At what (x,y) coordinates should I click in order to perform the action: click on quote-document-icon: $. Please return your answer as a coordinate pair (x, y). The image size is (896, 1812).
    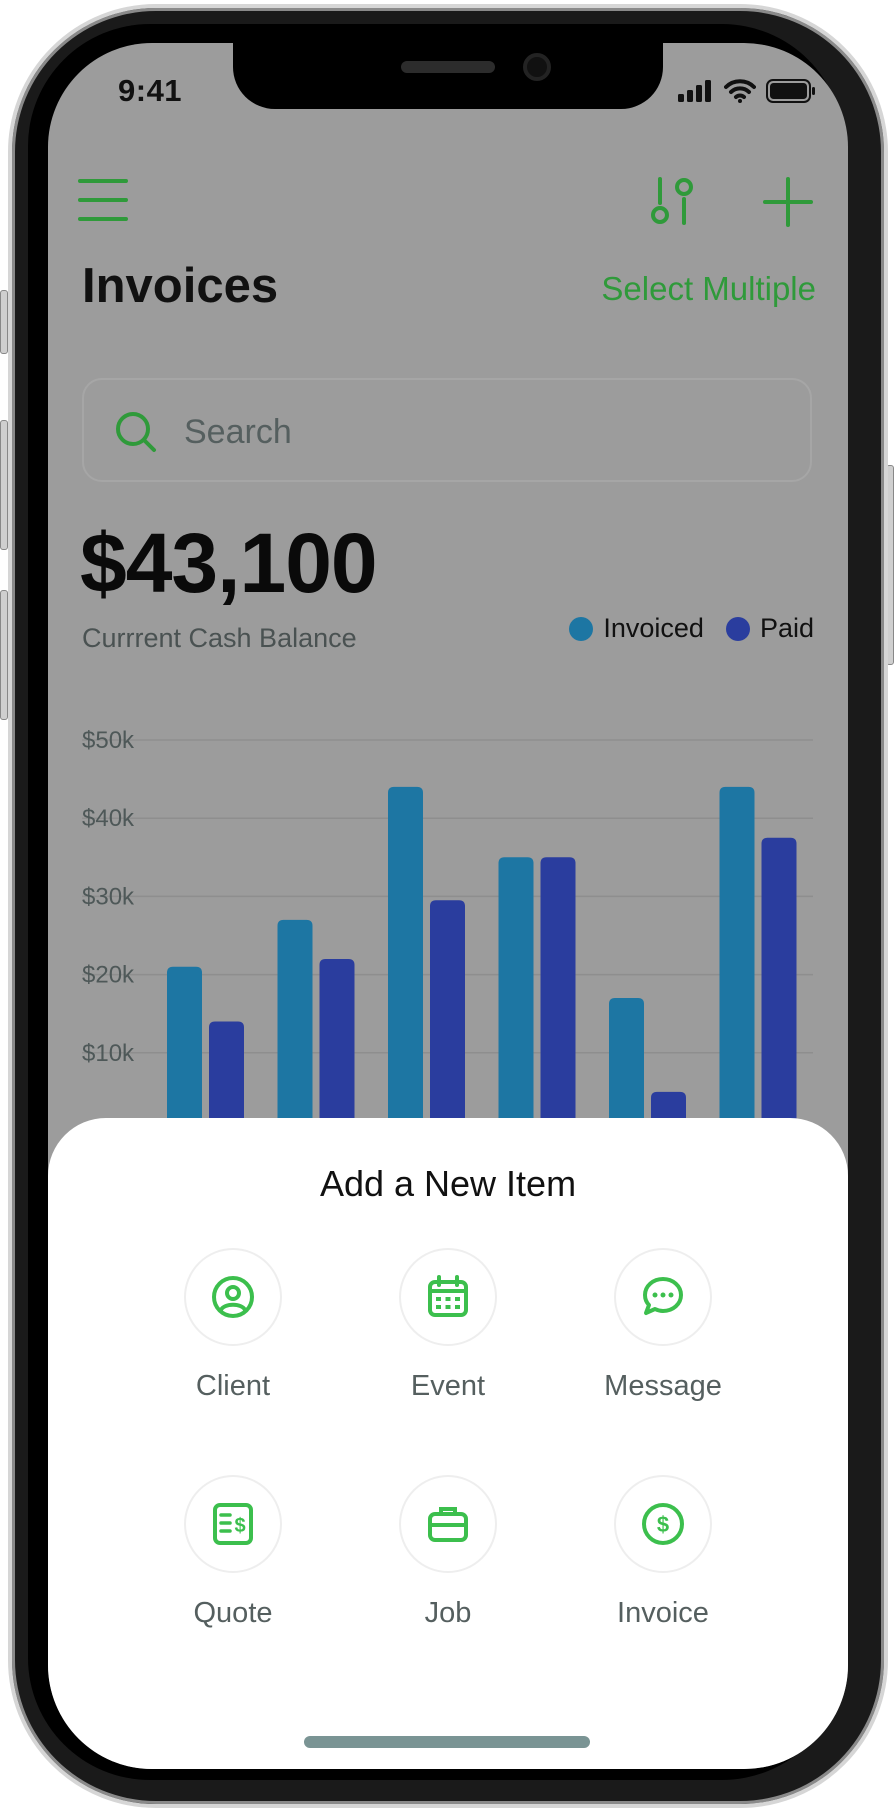
    Looking at the image, I should click on (233, 1524).